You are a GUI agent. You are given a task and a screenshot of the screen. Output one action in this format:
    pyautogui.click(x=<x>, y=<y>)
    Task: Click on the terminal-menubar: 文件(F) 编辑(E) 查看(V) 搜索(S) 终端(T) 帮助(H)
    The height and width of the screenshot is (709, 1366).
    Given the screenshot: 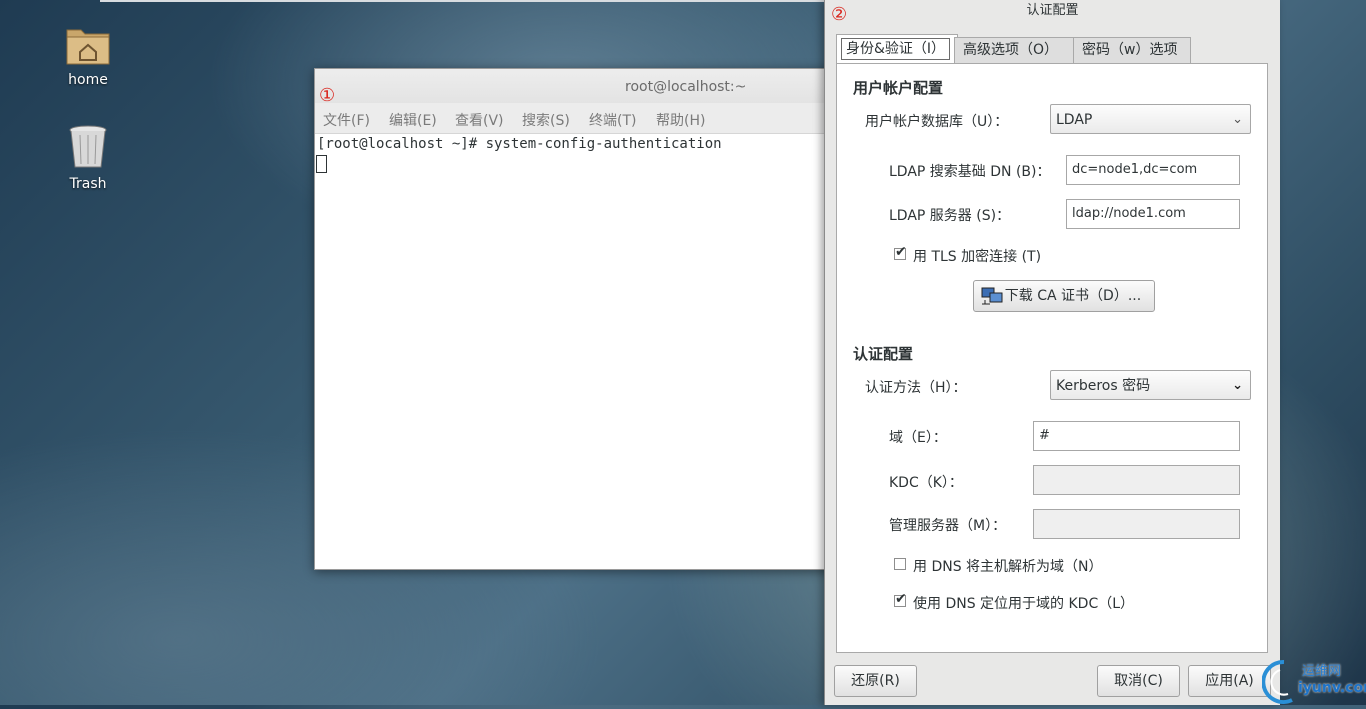 What is the action you would take?
    pyautogui.click(x=575, y=118)
    